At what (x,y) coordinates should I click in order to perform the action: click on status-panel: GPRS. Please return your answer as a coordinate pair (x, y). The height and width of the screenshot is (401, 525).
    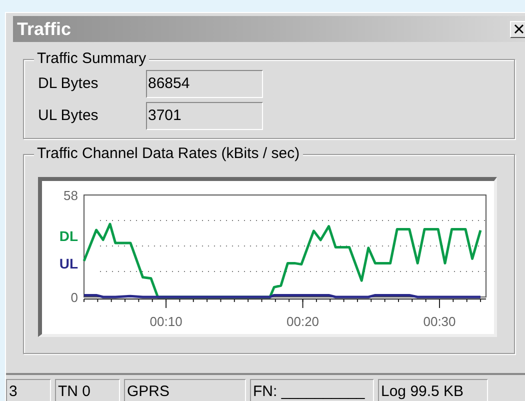
    Looking at the image, I should click on (185, 390).